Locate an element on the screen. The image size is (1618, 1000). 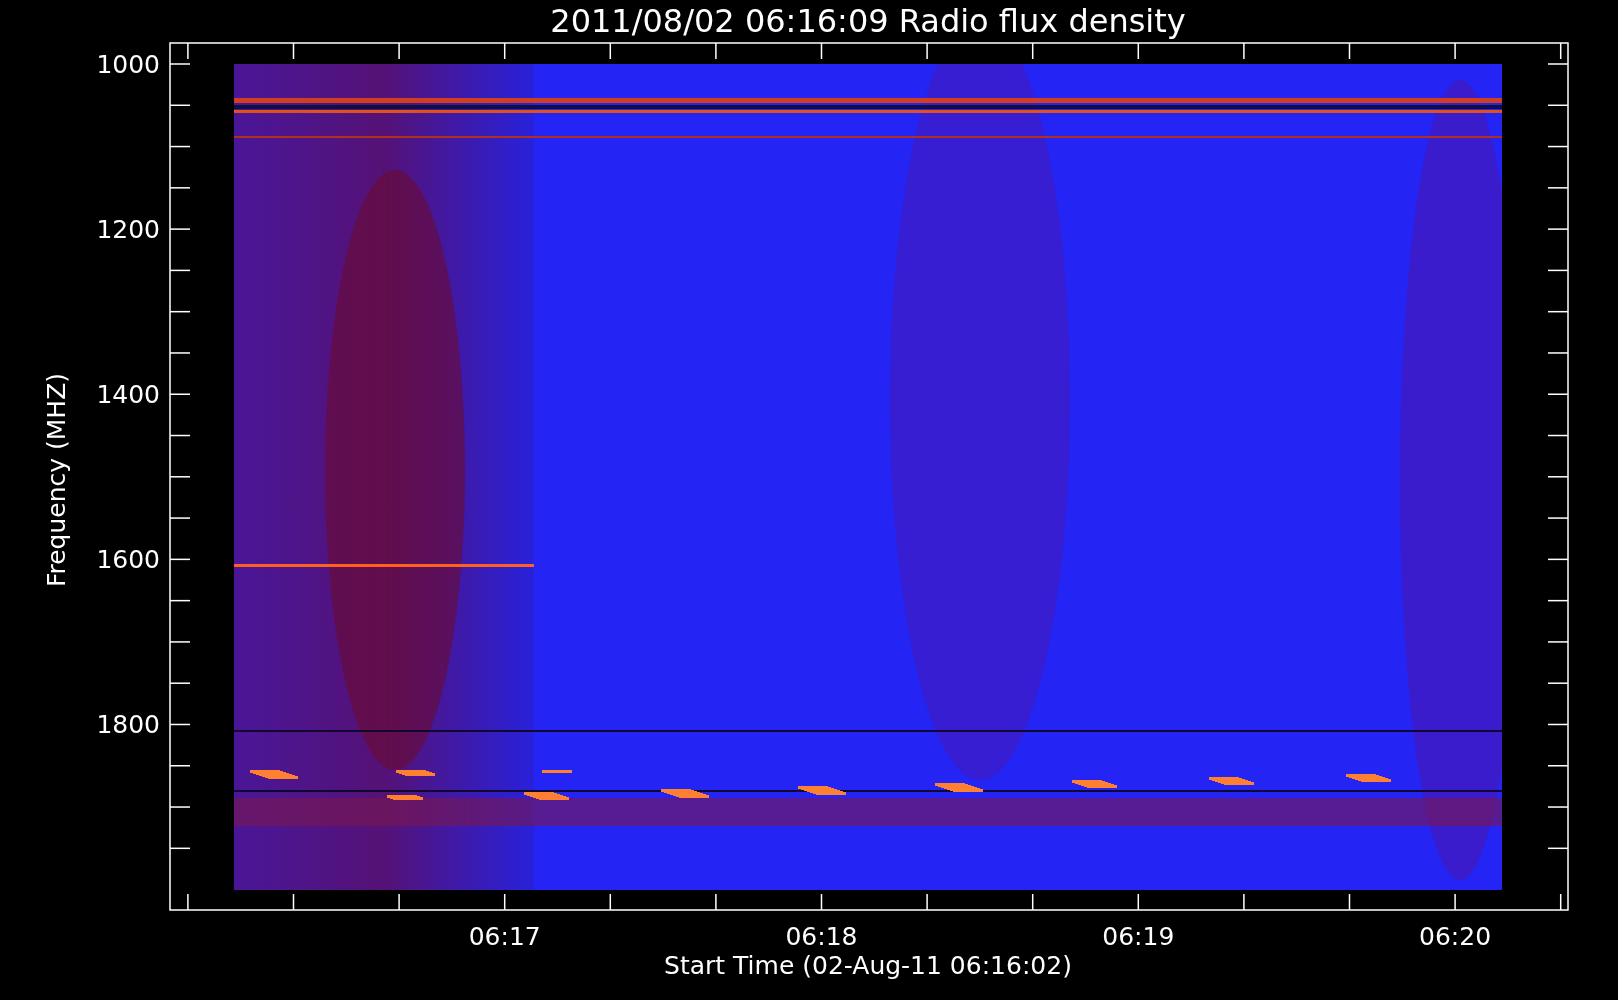
tick-label: 06:17 is located at coordinates (504, 936).